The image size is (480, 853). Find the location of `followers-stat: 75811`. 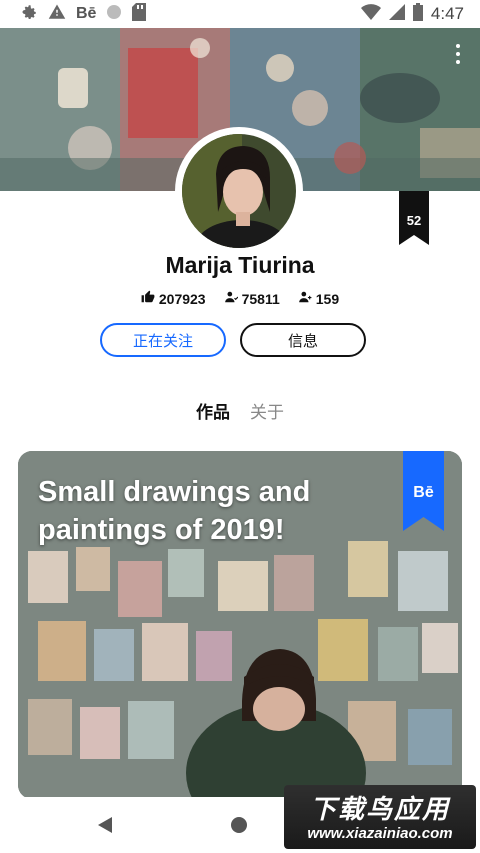

followers-stat: 75811 is located at coordinates (252, 298).